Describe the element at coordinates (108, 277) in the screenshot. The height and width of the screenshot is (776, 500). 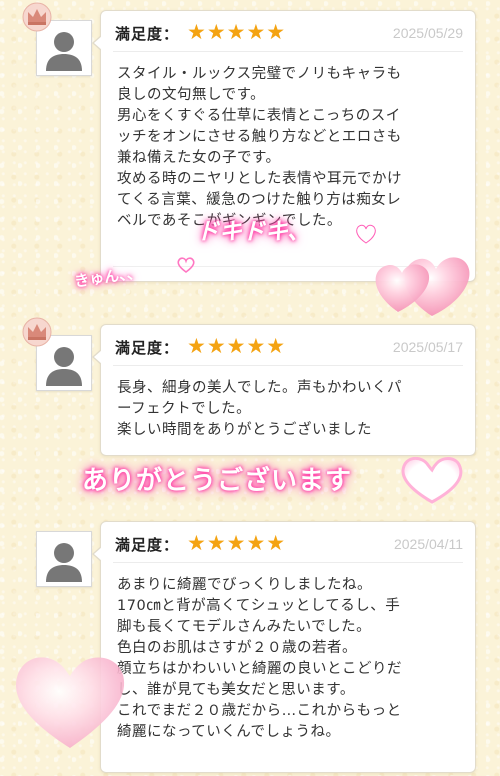
I see `decoration-text-kyun: きゅん、、` at that location.